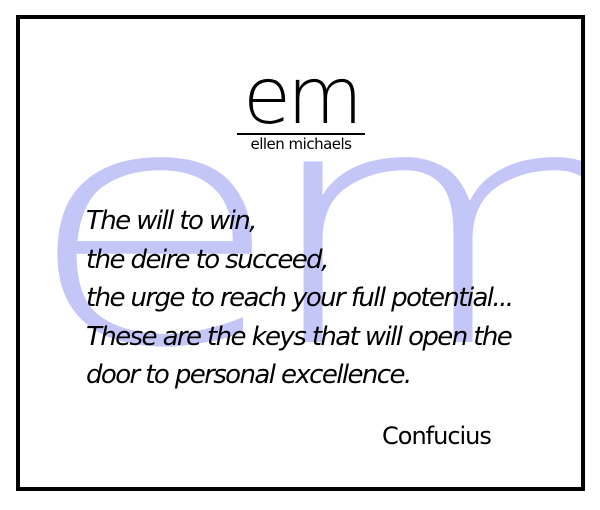 The width and height of the screenshot is (600, 510). I want to click on quote-author: Confucius, so click(437, 436).